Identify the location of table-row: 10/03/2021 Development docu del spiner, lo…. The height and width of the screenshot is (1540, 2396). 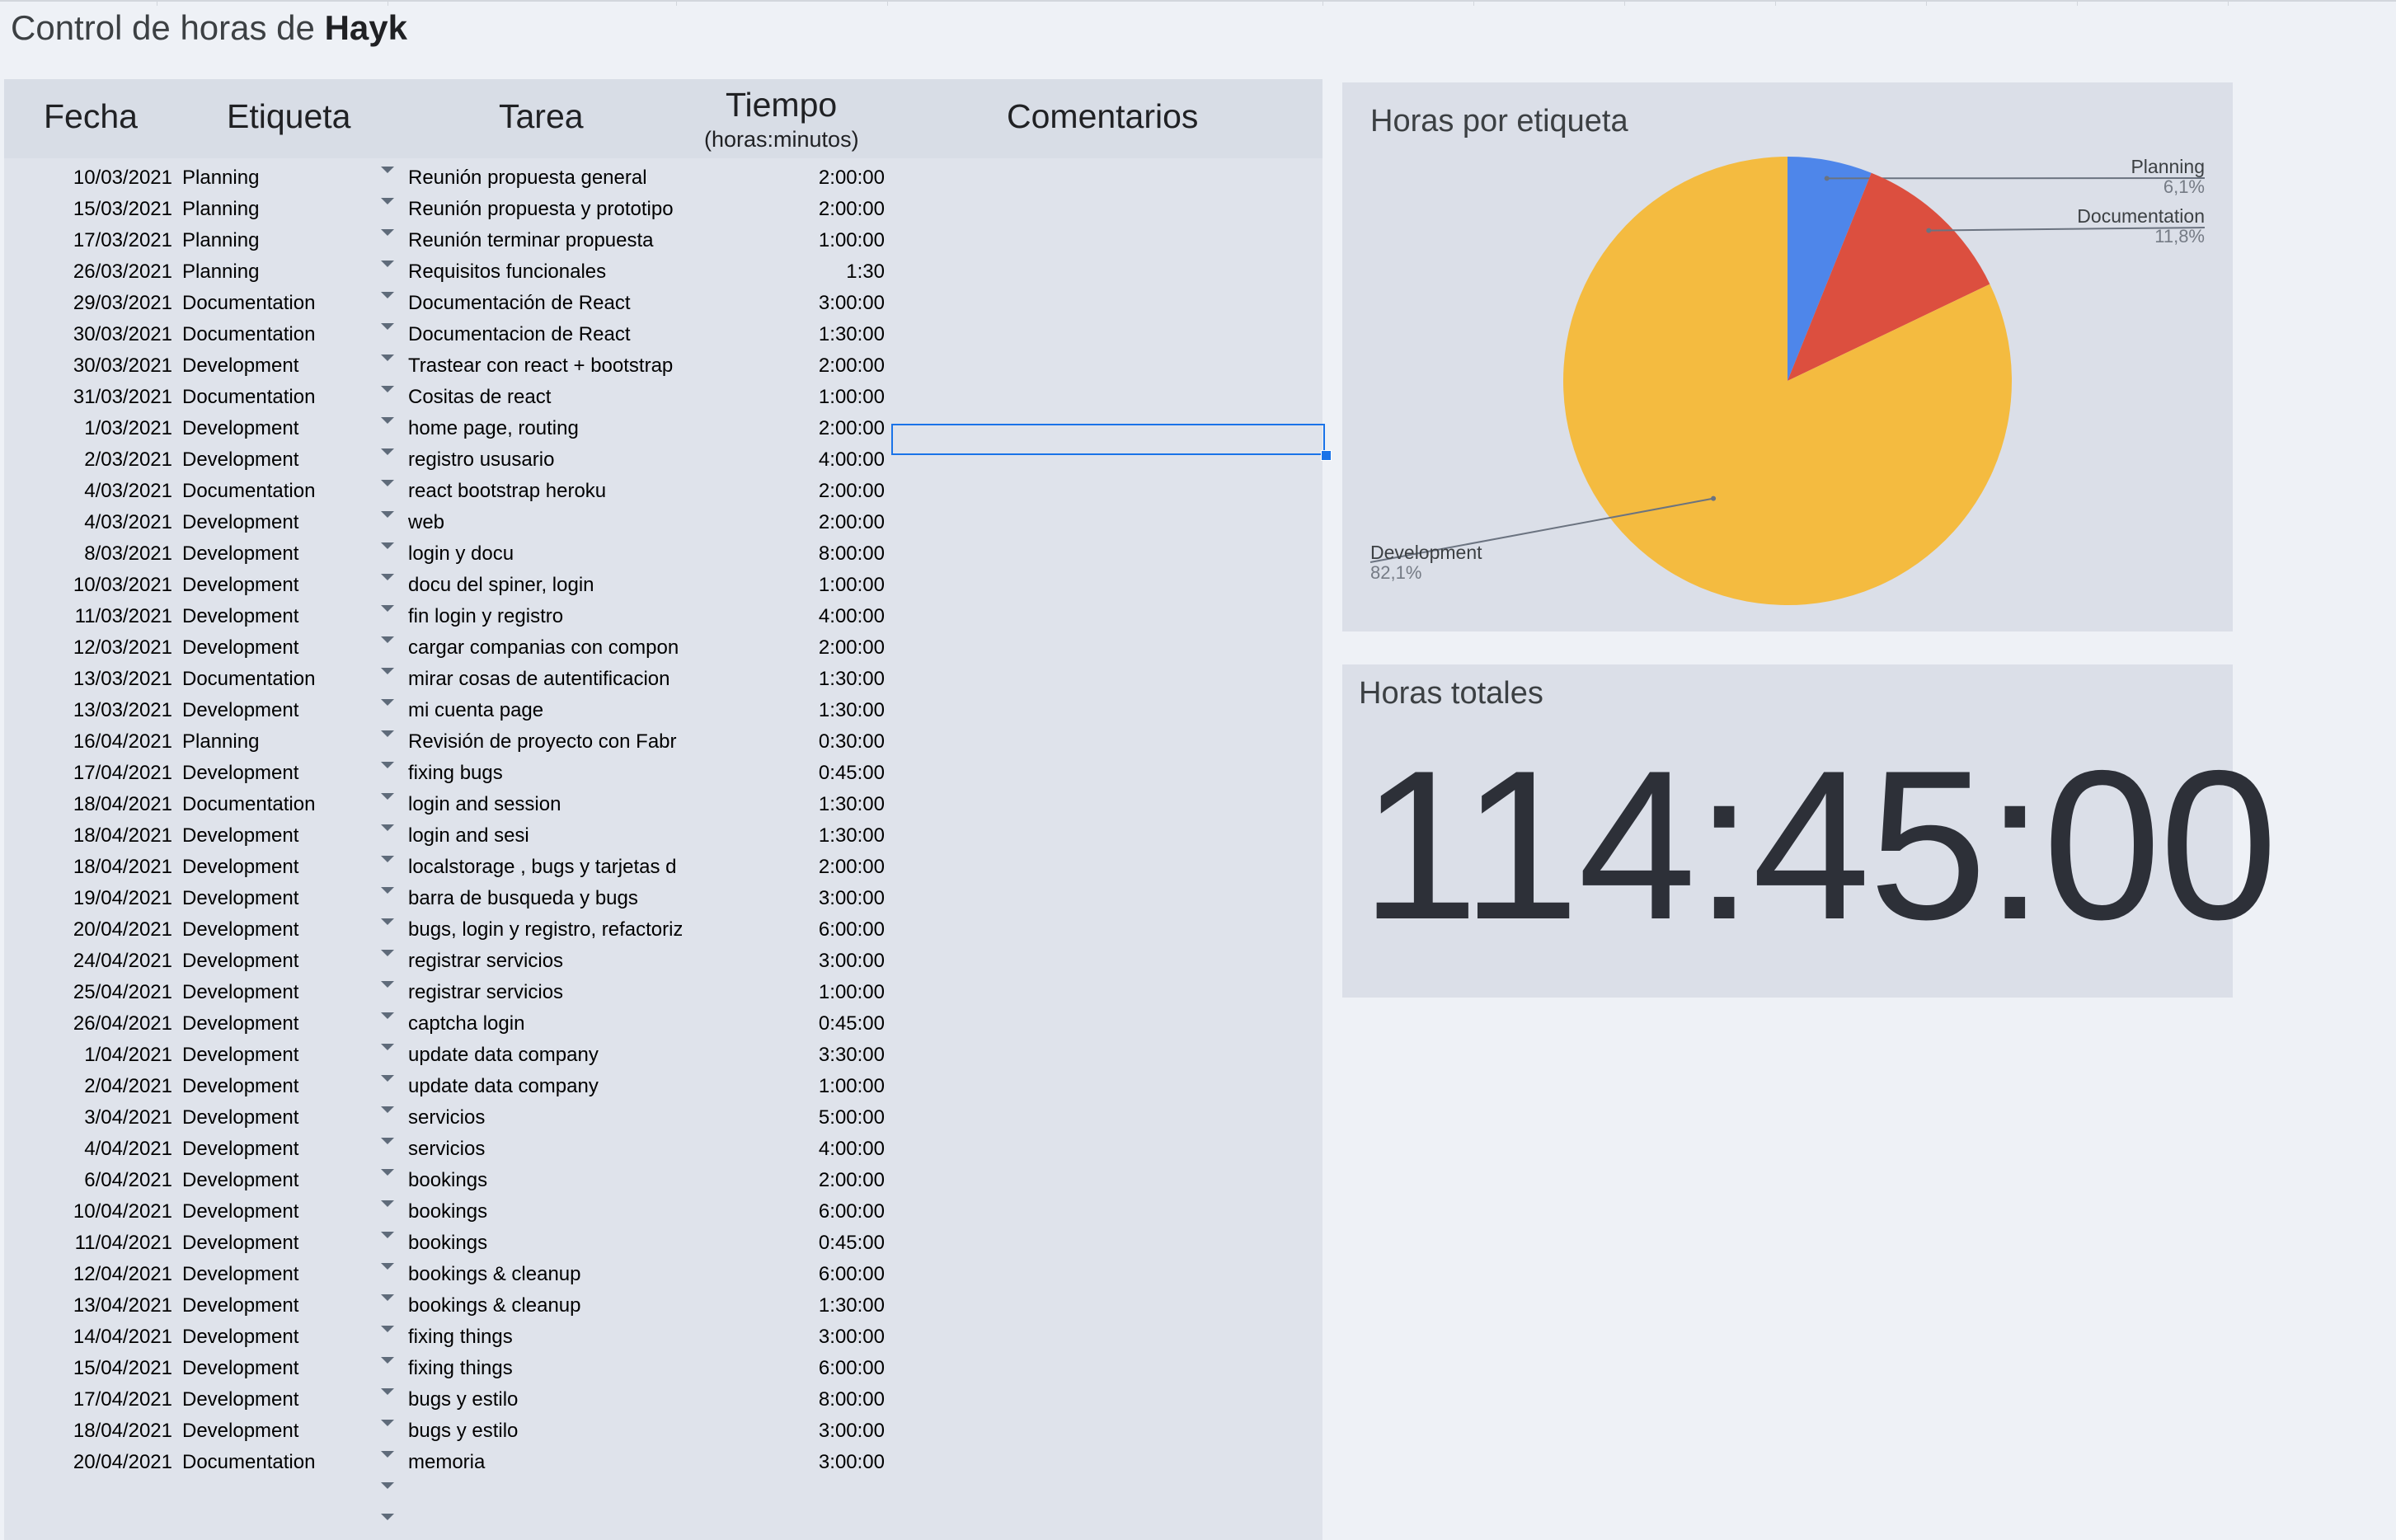
(663, 584).